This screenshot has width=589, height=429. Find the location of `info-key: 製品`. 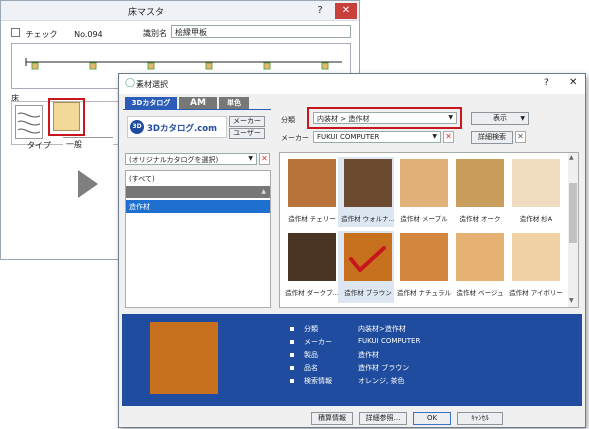

info-key: 製品 is located at coordinates (311, 355).